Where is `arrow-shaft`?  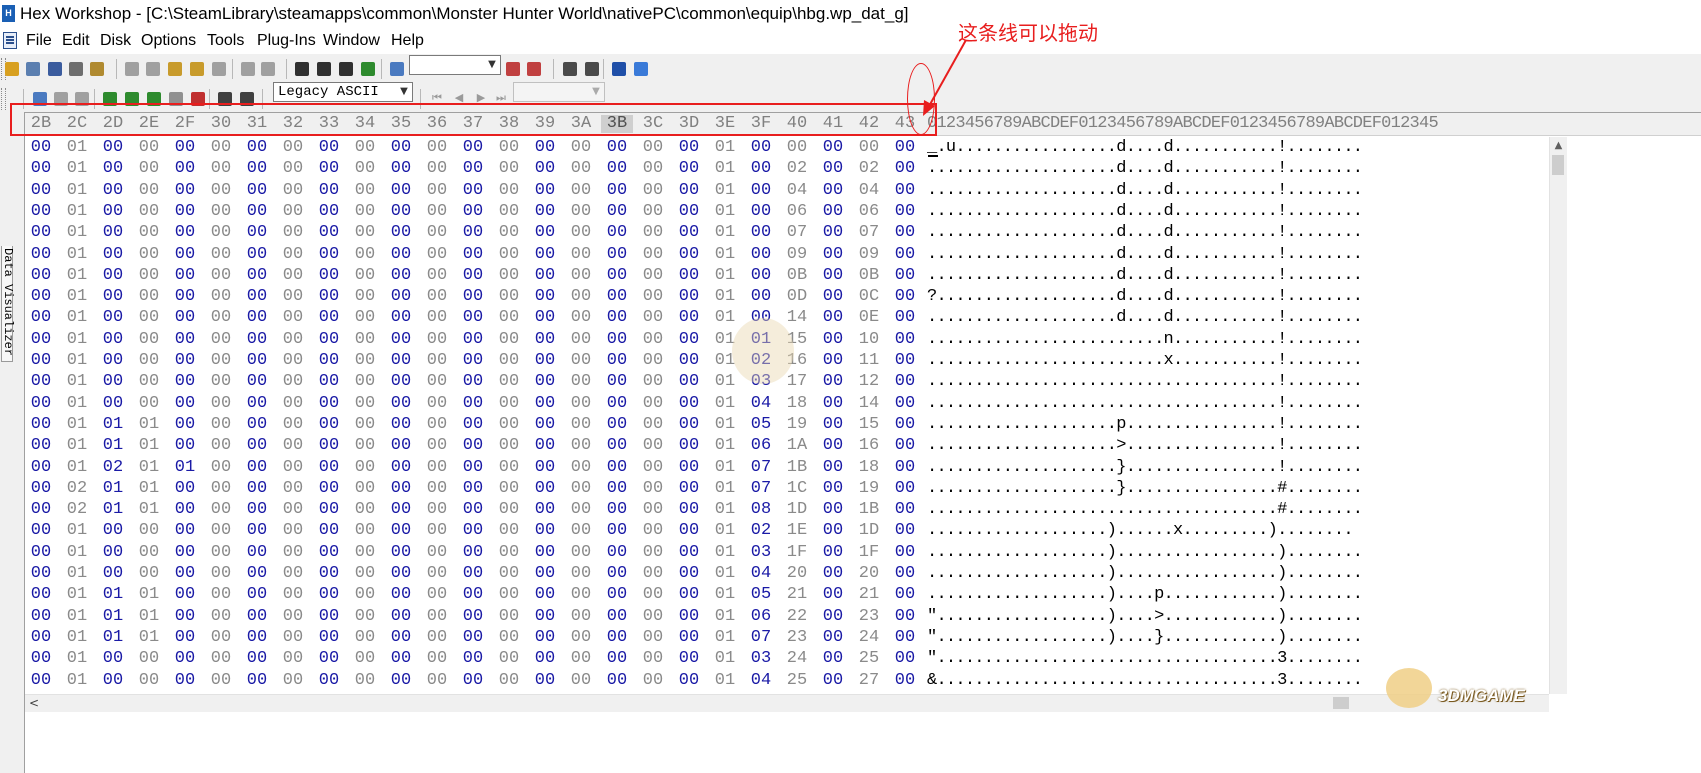
arrow-shaft is located at coordinates (947, 74).